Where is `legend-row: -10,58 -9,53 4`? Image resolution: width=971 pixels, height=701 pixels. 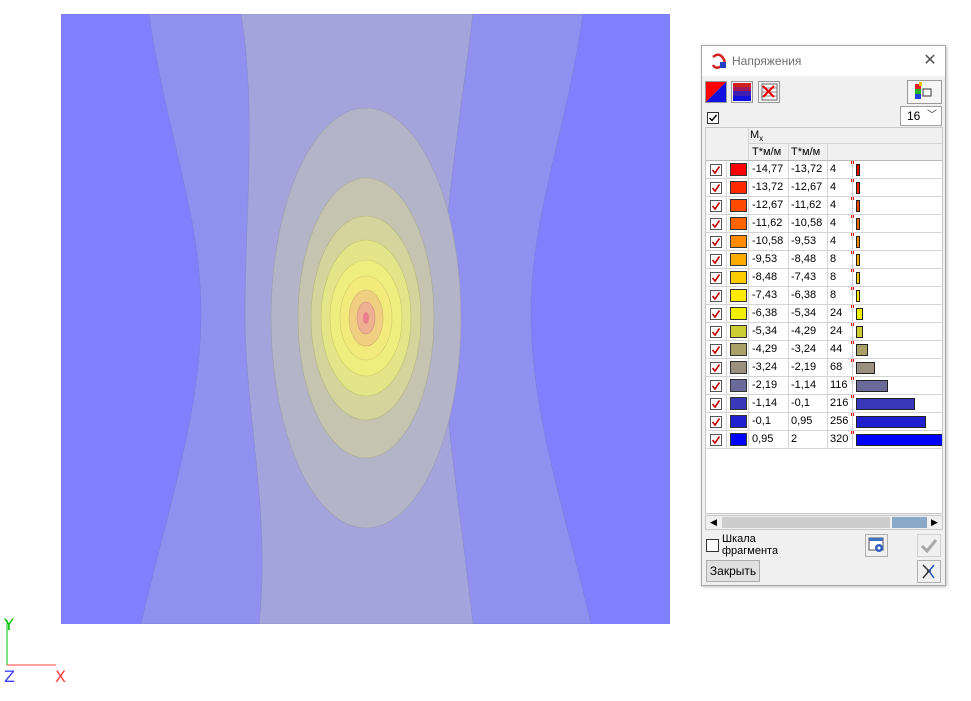 legend-row: -10,58 -9,53 4 is located at coordinates (824, 242).